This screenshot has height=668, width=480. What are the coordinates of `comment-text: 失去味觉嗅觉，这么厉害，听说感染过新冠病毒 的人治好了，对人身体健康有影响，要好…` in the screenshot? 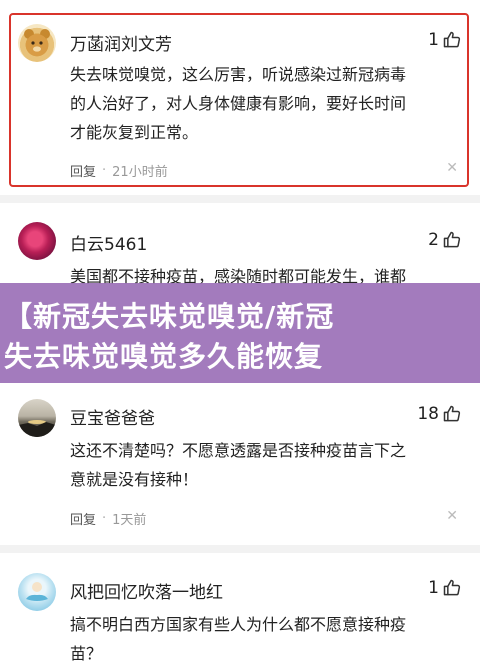 It's located at (267, 103).